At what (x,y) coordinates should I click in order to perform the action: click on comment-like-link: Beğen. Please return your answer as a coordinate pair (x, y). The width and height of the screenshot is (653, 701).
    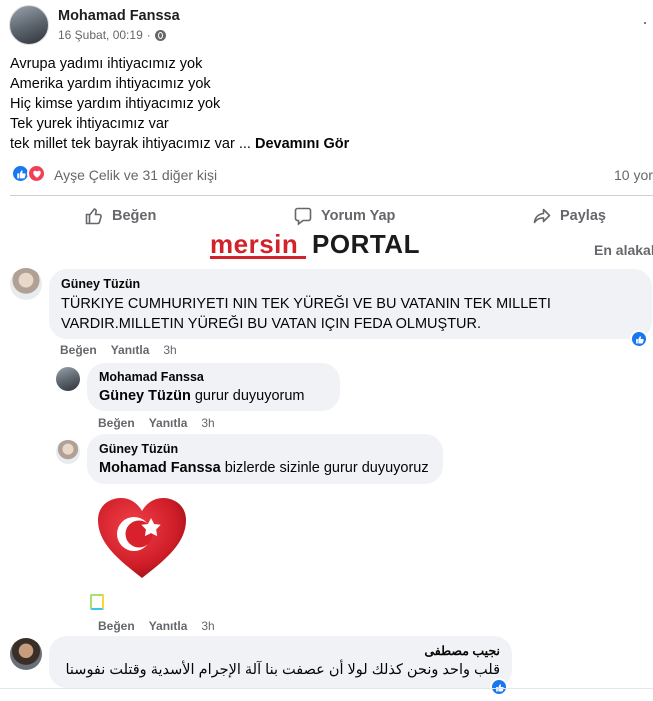
    Looking at the image, I should click on (78, 350).